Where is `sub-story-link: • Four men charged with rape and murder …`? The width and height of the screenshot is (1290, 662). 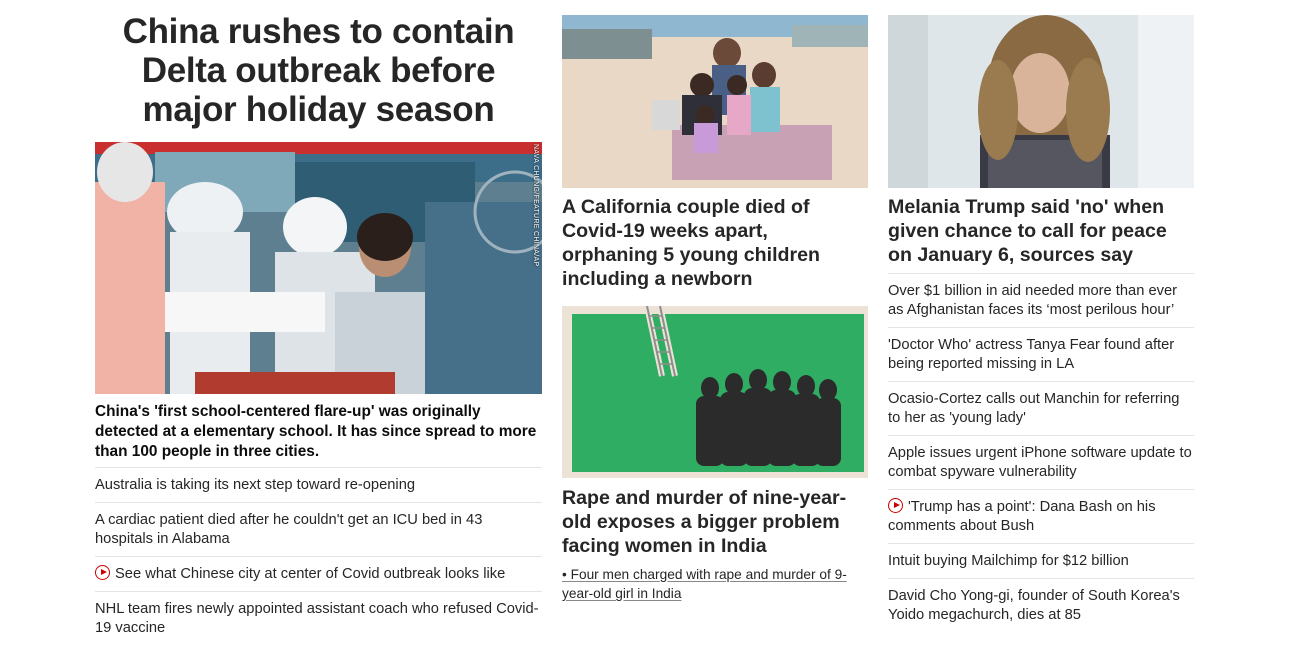
sub-story-link: • Four men charged with rape and murder … is located at coordinates (712, 584).